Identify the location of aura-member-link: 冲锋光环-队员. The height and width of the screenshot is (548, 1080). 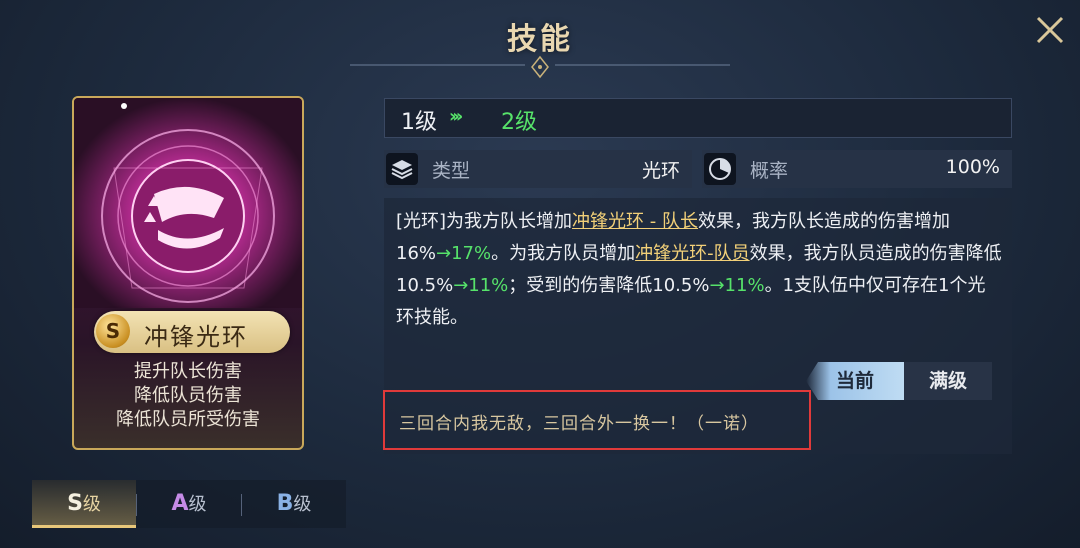
(692, 253).